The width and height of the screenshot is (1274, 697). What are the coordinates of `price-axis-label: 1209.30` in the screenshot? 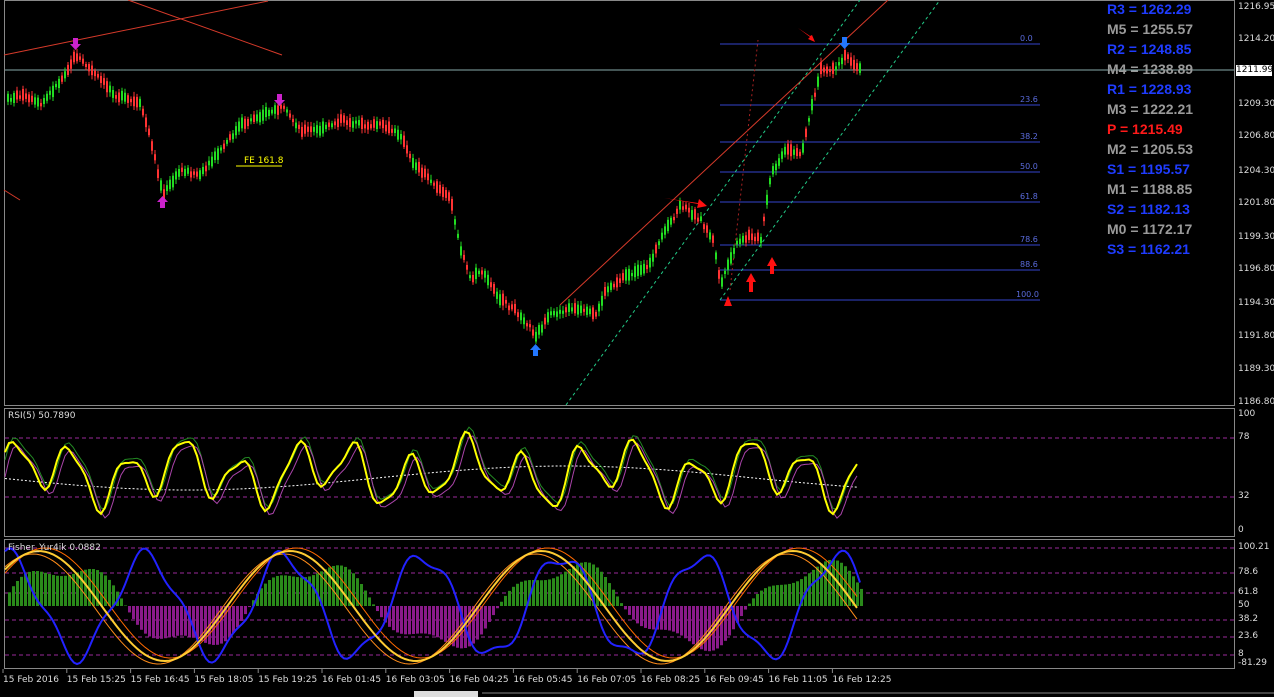 It's located at (1256, 104).